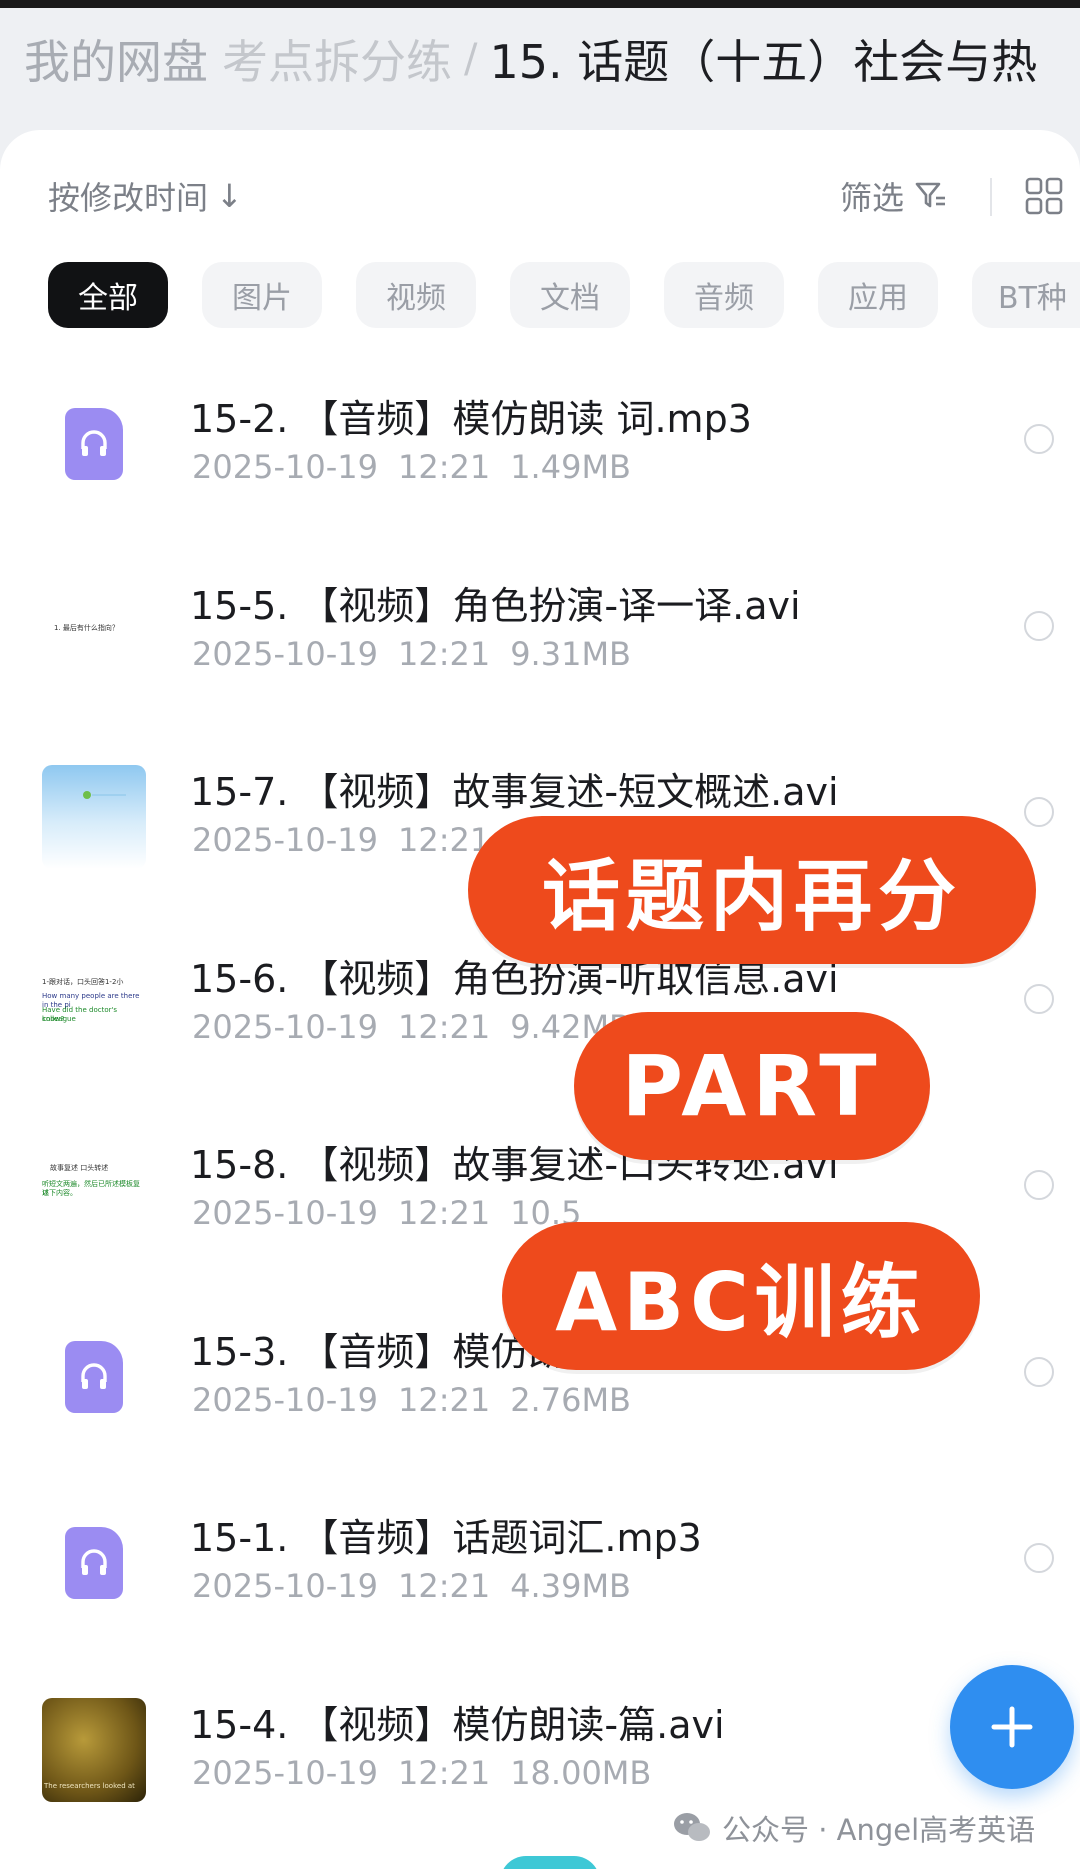 The image size is (1080, 1869). Describe the element at coordinates (457, 1724) in the screenshot. I see `file-name: 15-4. 【视频】模仿朗读-篇.avi` at that location.